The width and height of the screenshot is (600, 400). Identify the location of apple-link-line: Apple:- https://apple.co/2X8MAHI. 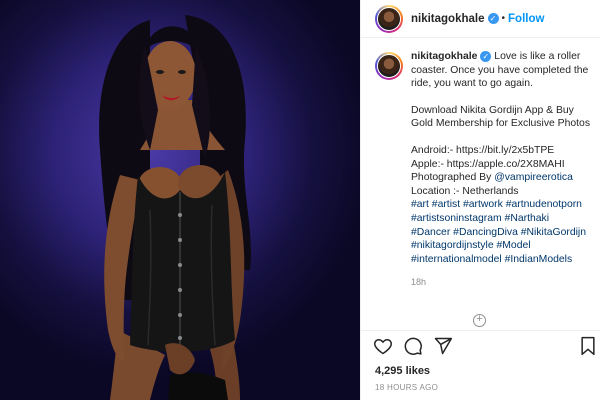
(488, 164).